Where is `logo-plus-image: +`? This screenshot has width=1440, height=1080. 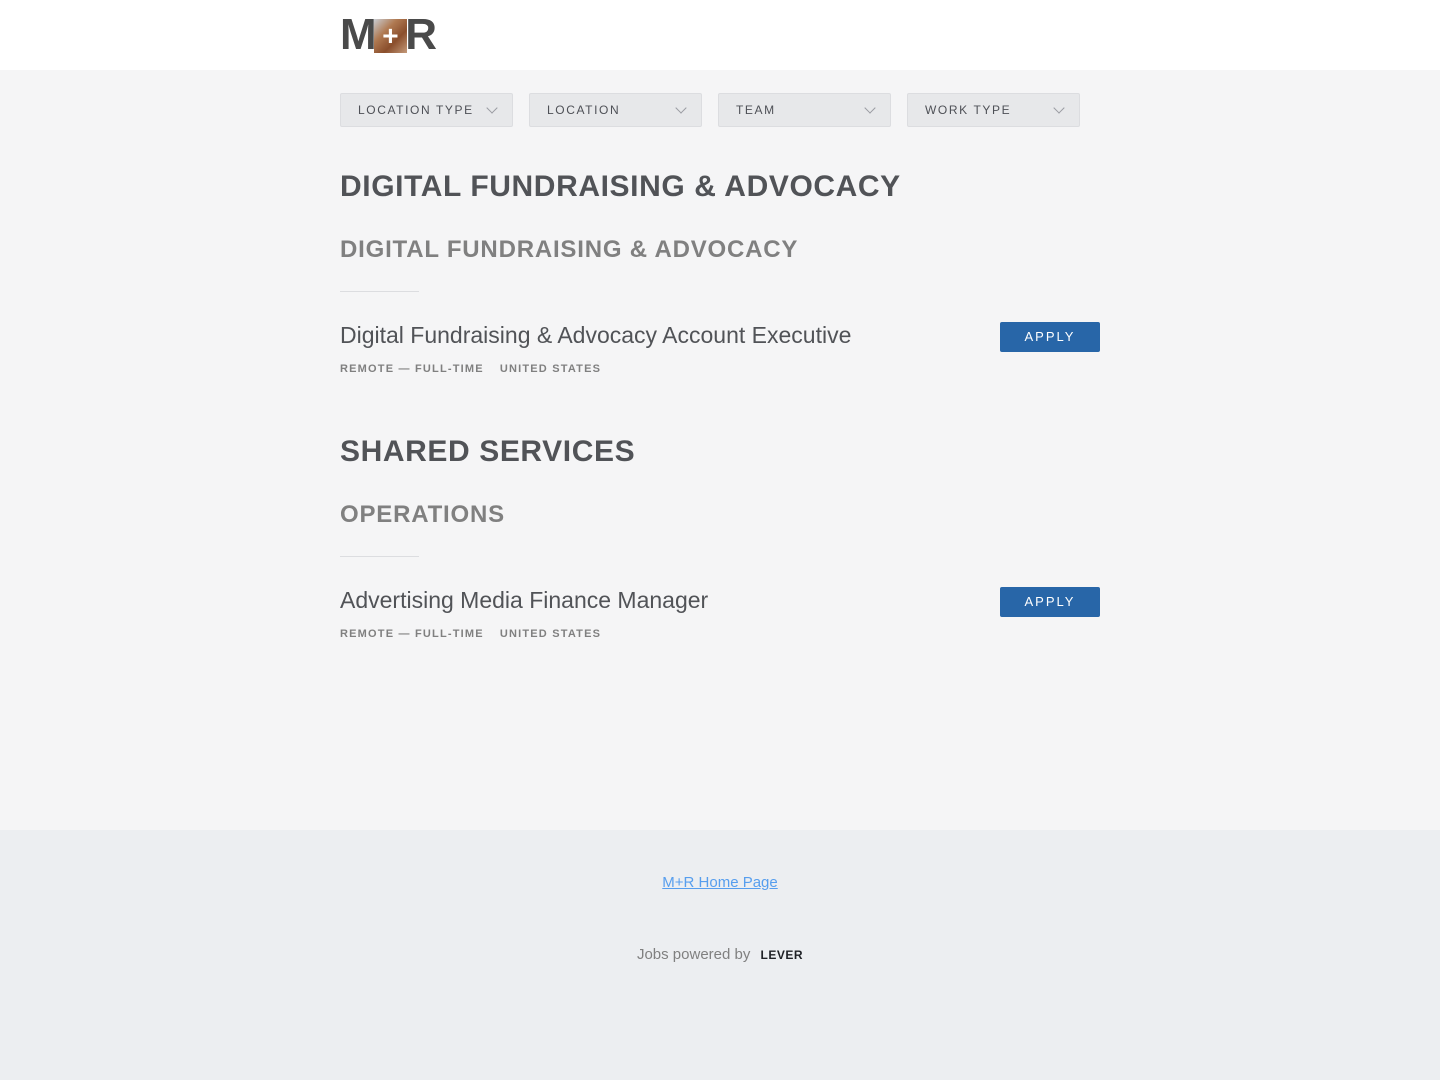 logo-plus-image: + is located at coordinates (390, 36).